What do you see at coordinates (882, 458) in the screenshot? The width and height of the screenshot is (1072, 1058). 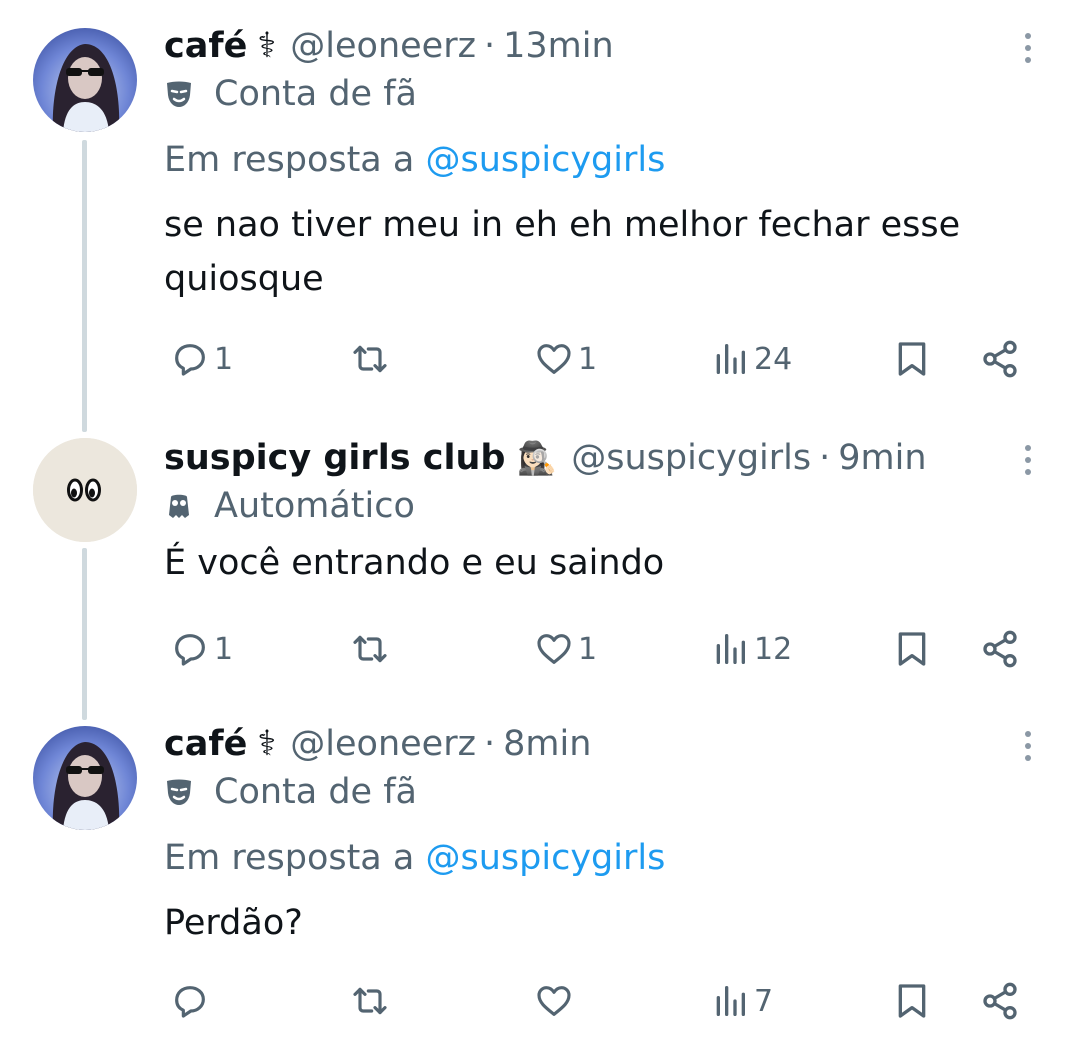 I see `timestamp: 9min` at bounding box center [882, 458].